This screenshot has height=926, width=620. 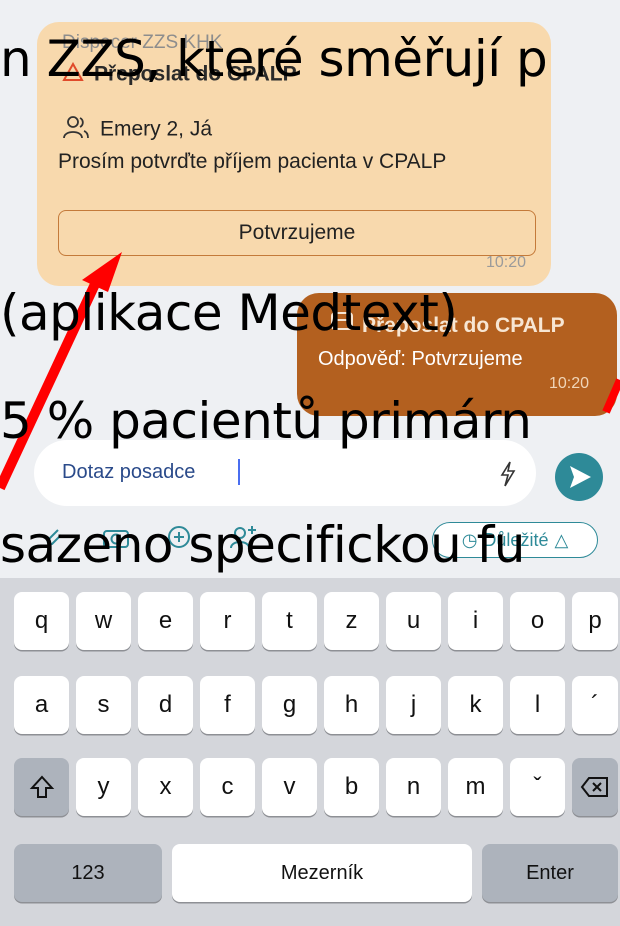 What do you see at coordinates (103, 787) in the screenshot?
I see `key-y: y` at bounding box center [103, 787].